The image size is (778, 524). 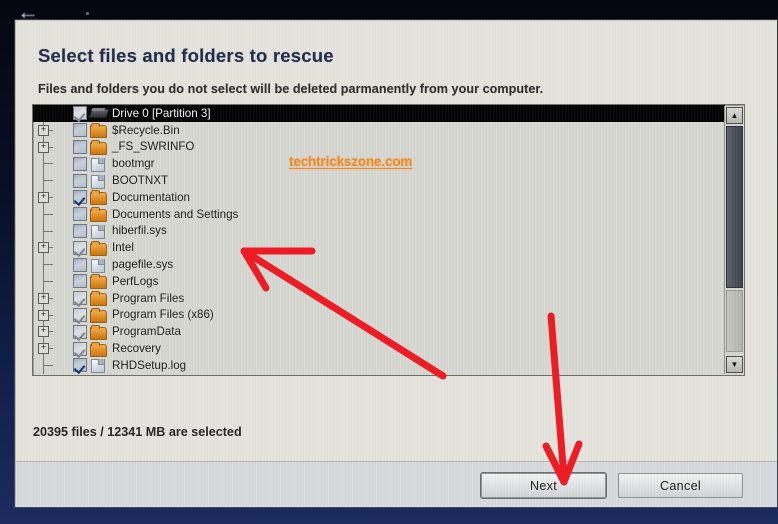 What do you see at coordinates (143, 265) in the screenshot?
I see `tree-row-label: pagefile.sys` at bounding box center [143, 265].